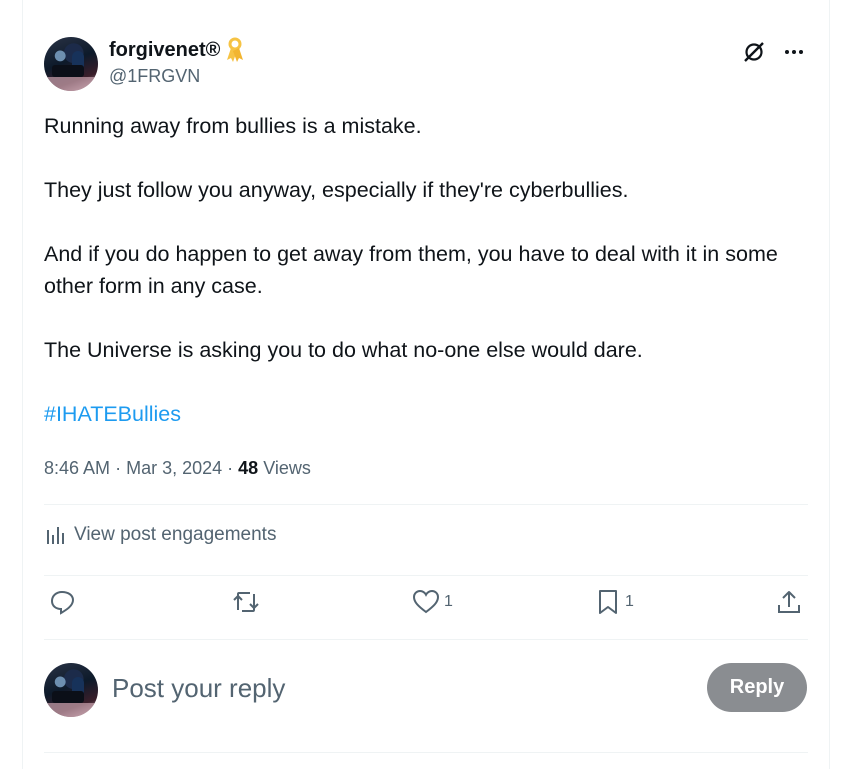  I want to click on post-date: Mar 3, 2024, so click(174, 468).